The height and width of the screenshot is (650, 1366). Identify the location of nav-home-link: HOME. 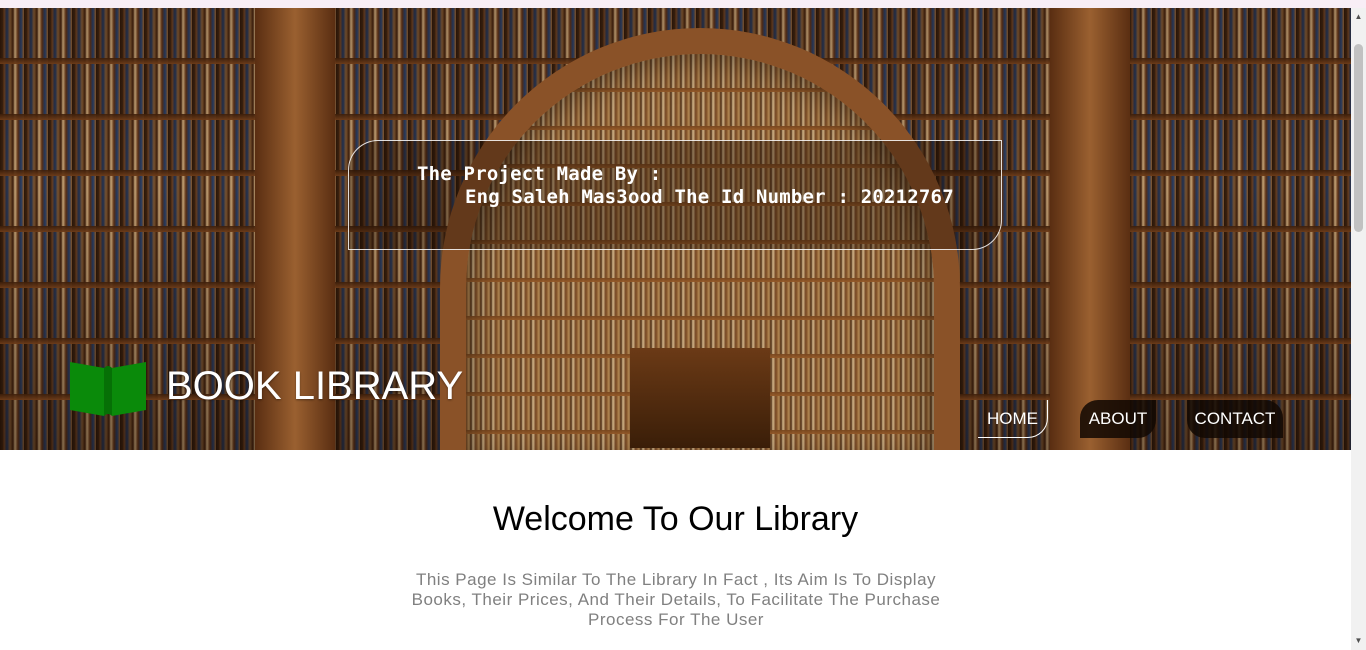
(1013, 419).